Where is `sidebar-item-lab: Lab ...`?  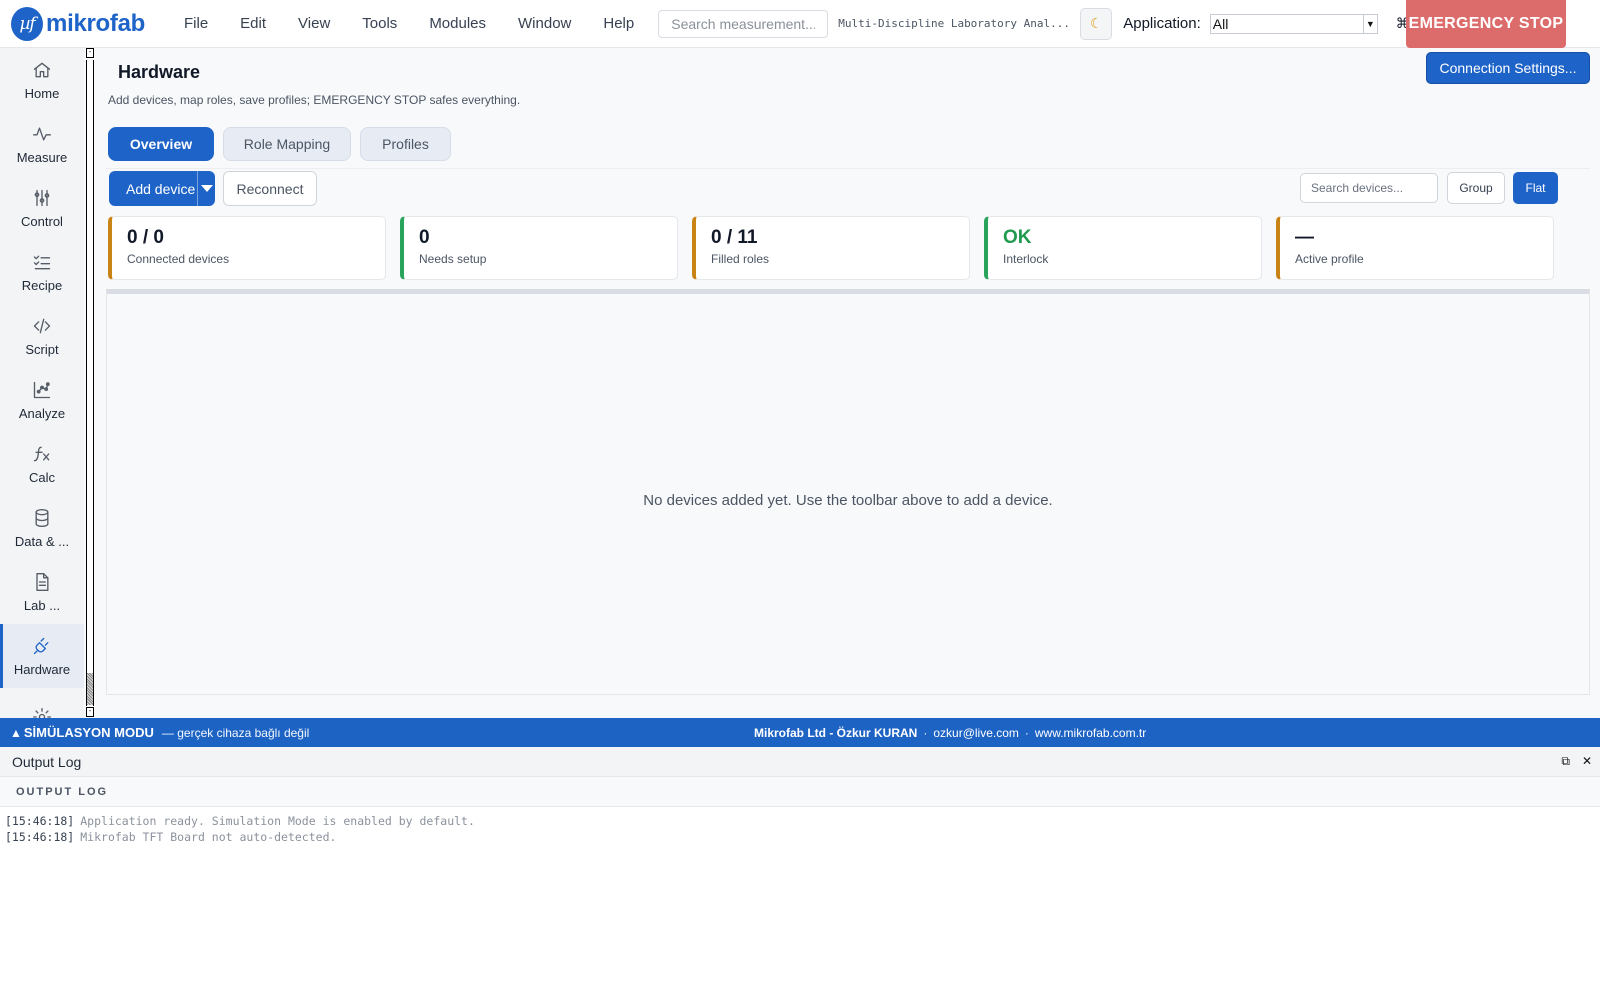 sidebar-item-lab: Lab ... is located at coordinates (42, 592).